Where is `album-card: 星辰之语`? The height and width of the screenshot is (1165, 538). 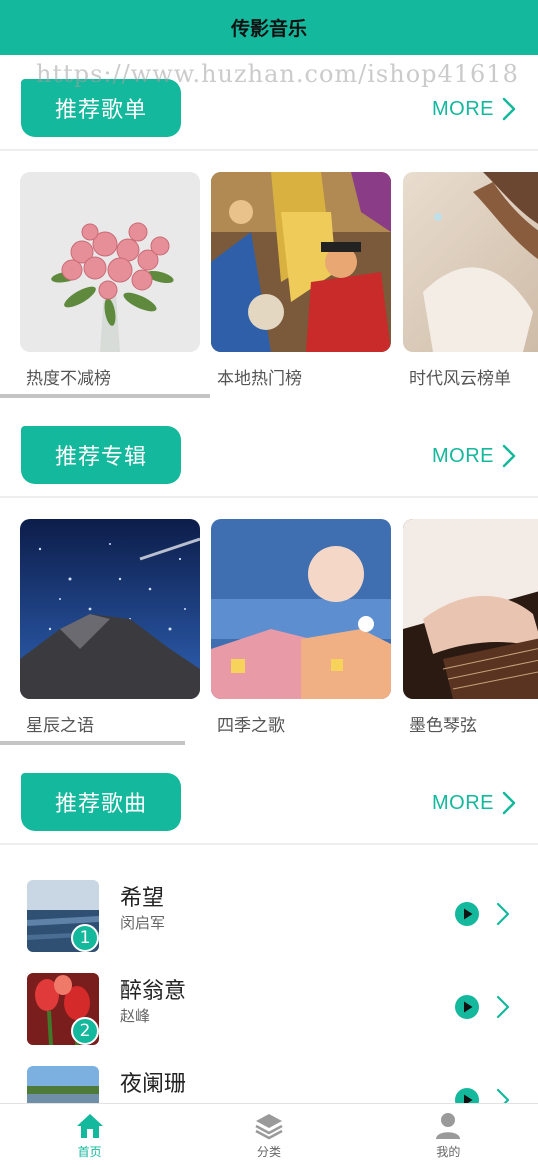 album-card: 星辰之语 is located at coordinates (110, 627).